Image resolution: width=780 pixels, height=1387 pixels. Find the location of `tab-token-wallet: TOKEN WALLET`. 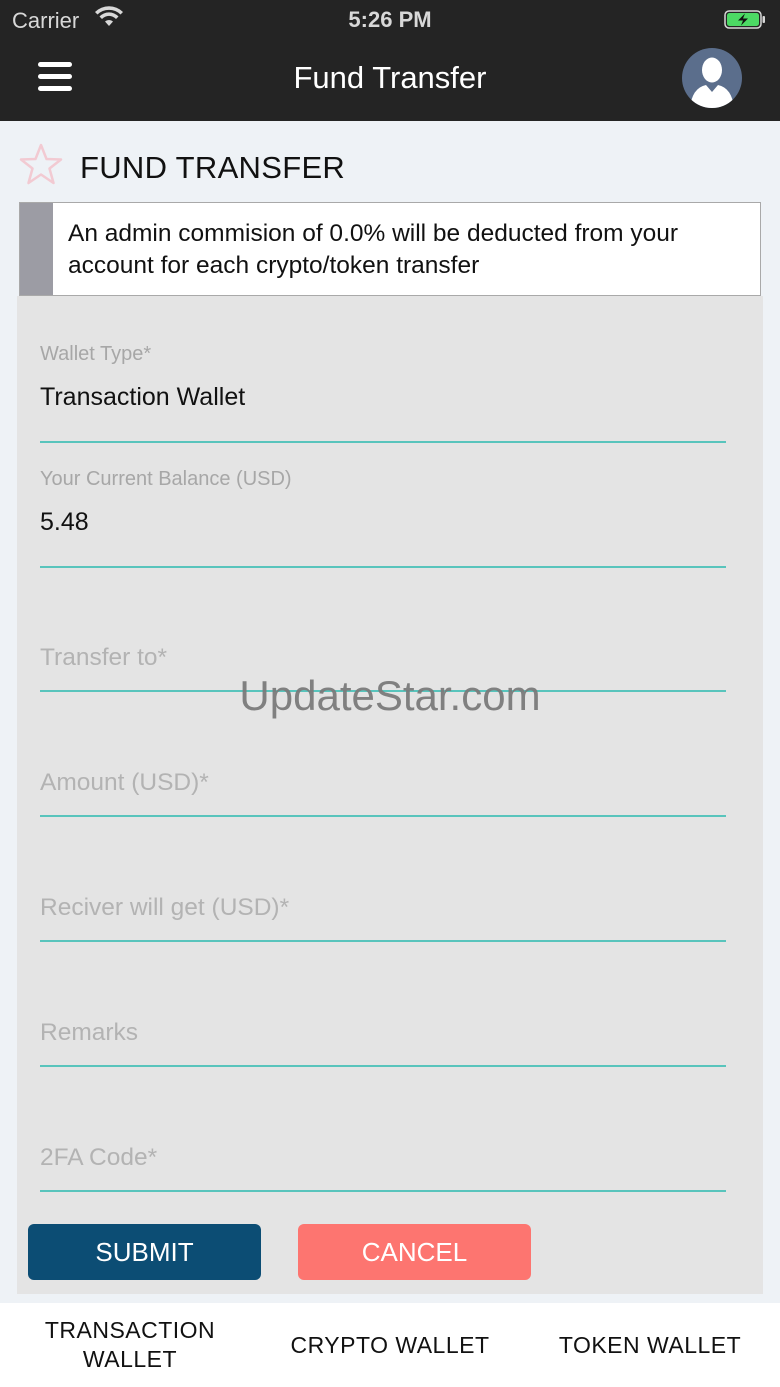

tab-token-wallet: TOKEN WALLET is located at coordinates (650, 1345).